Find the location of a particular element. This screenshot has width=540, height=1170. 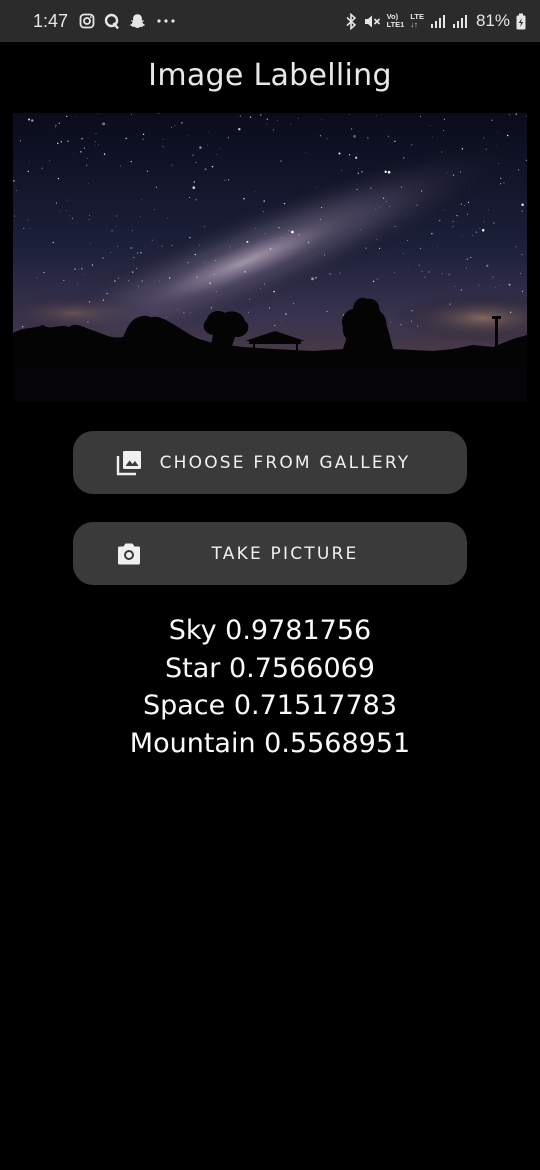

page-title: Image Labelling is located at coordinates (270, 75).